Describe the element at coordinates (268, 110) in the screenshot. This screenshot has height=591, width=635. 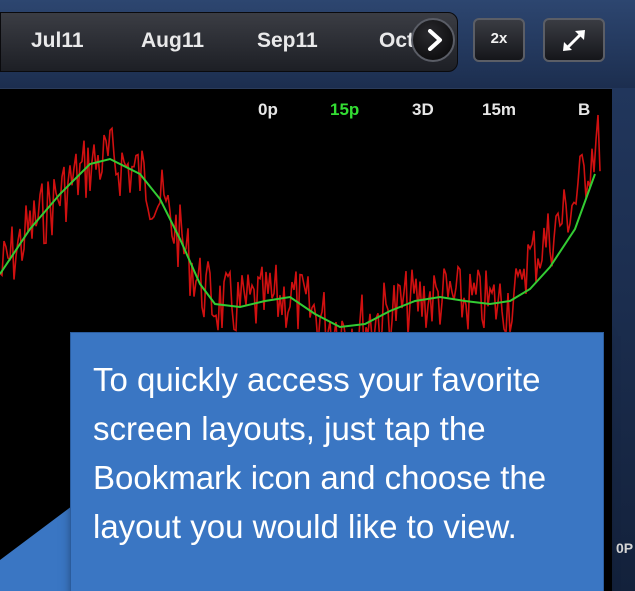
I see `interval-tab: 0p` at that location.